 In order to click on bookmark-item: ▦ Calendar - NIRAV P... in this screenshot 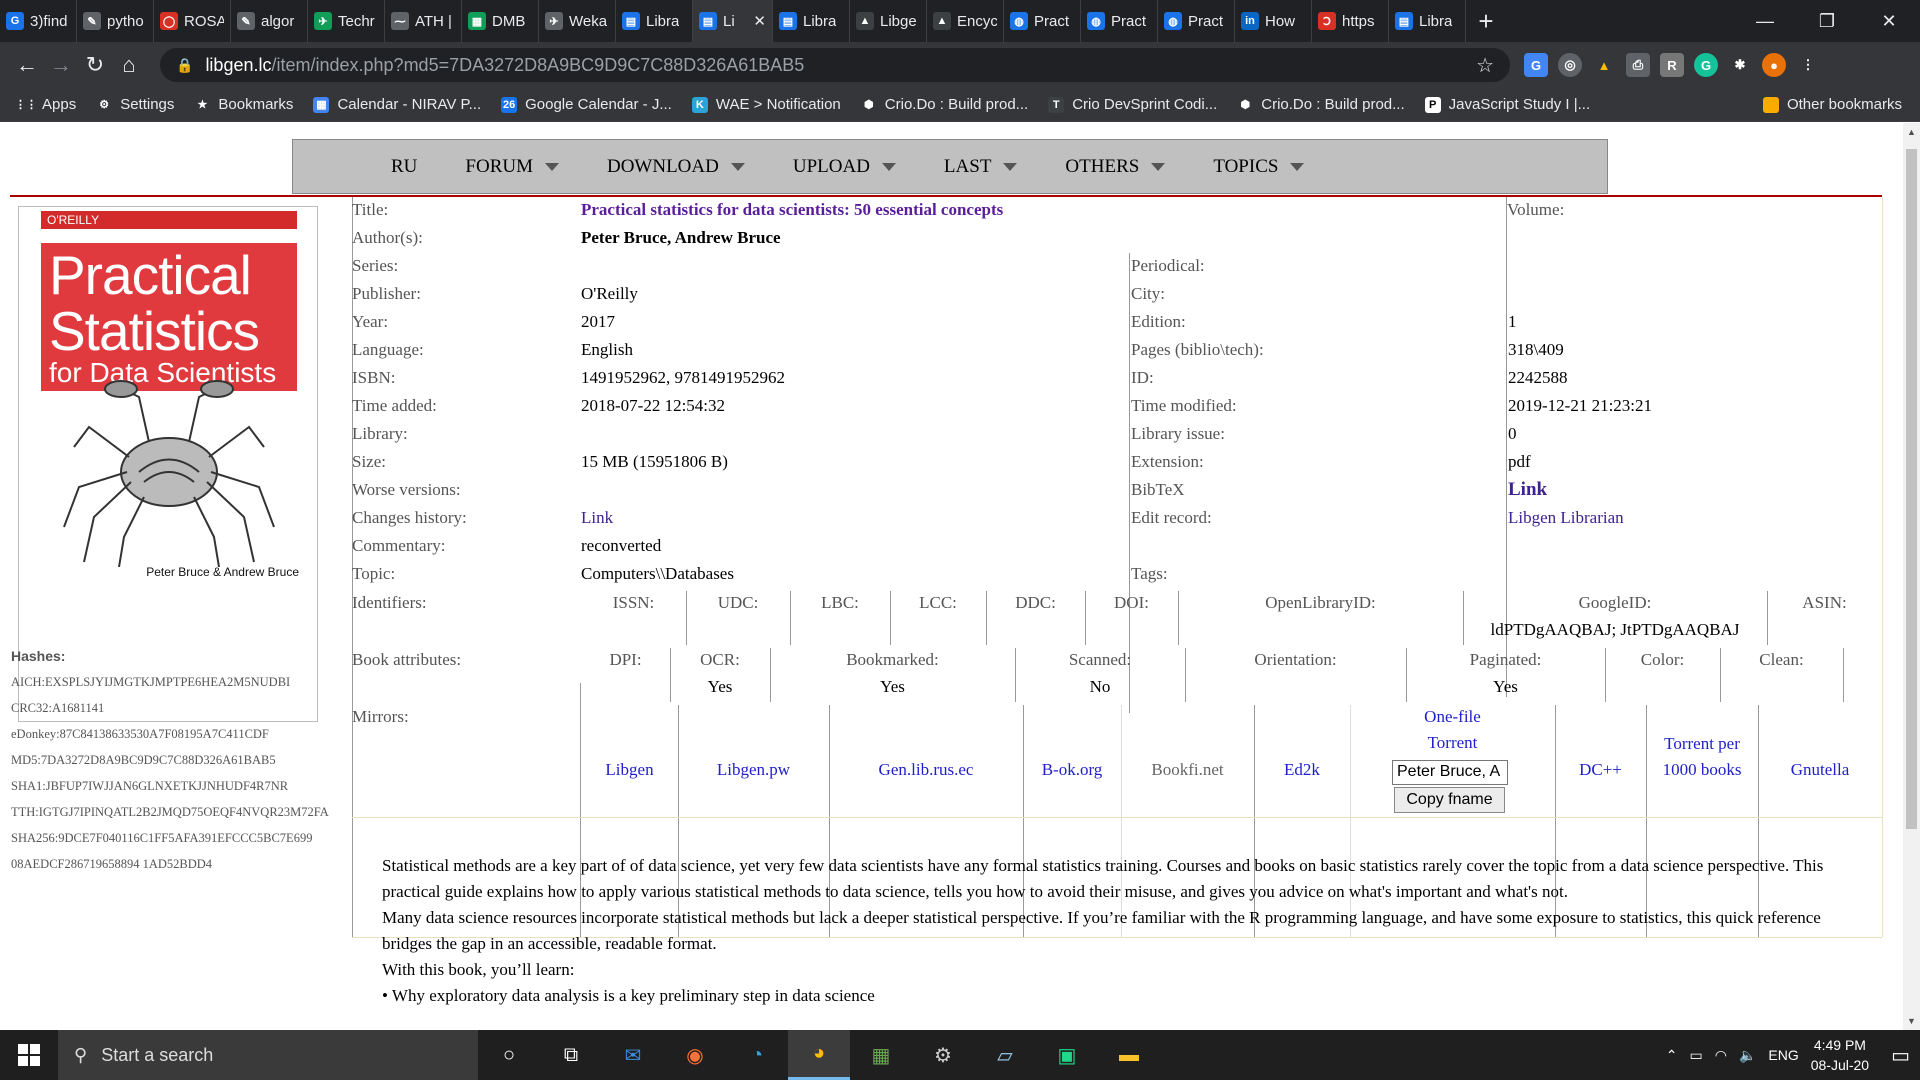, I will do `click(397, 104)`.